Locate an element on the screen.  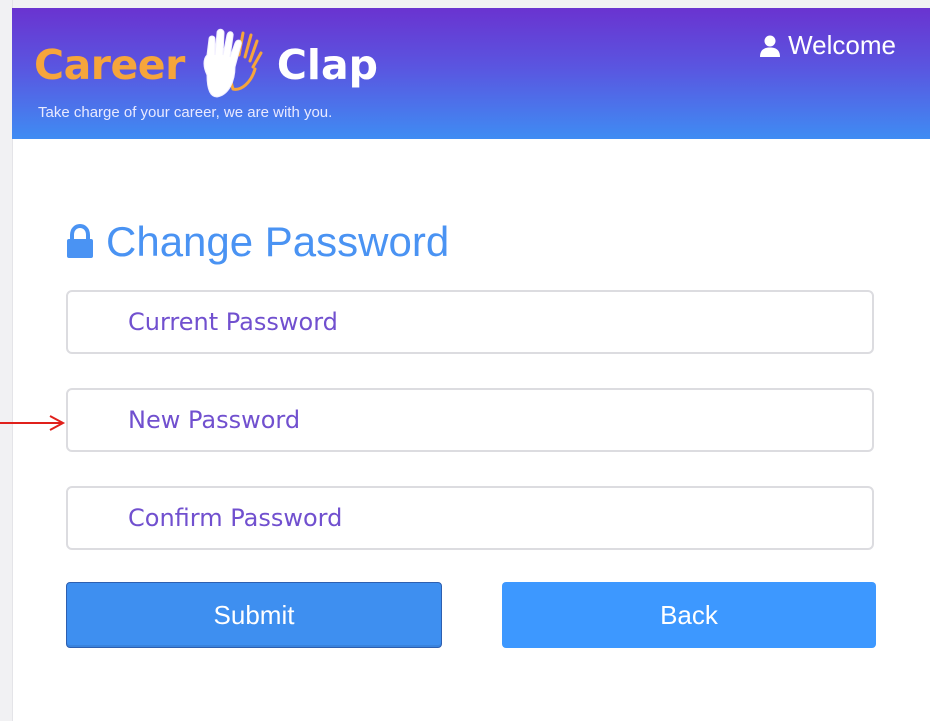
user-menu: Welcome is located at coordinates (827, 45).